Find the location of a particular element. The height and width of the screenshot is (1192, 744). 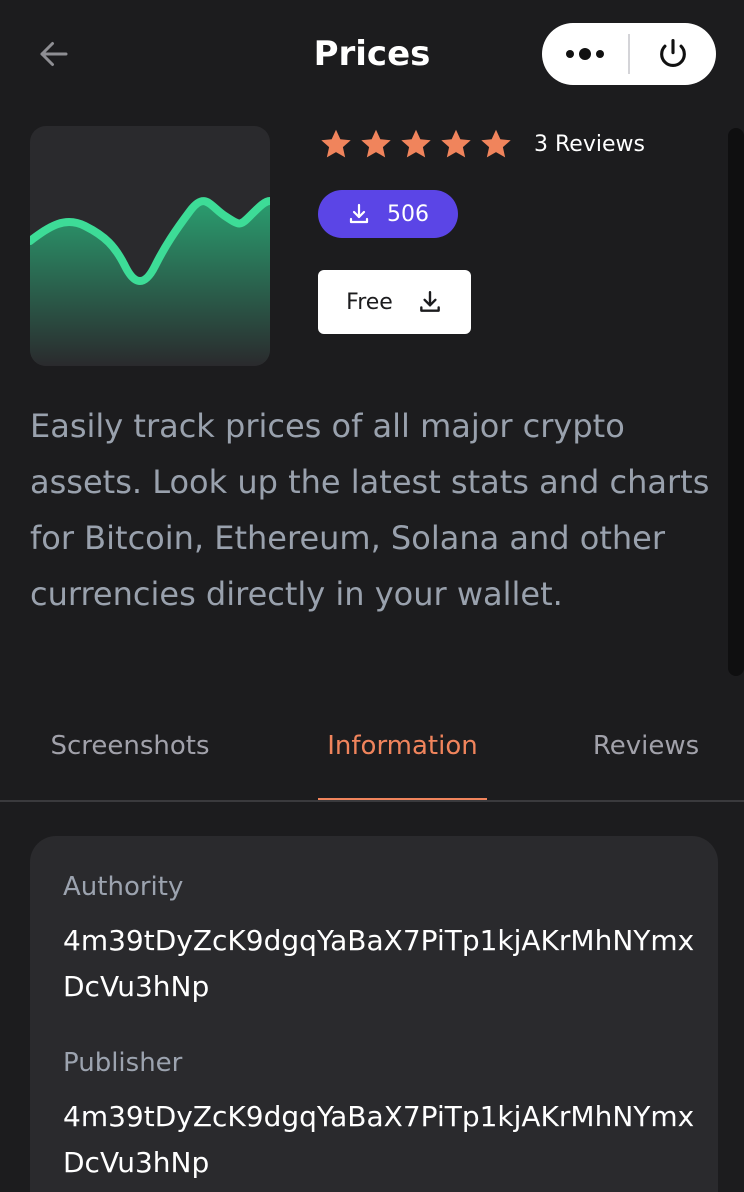

tab-screenshots: Screenshots is located at coordinates (130, 760).